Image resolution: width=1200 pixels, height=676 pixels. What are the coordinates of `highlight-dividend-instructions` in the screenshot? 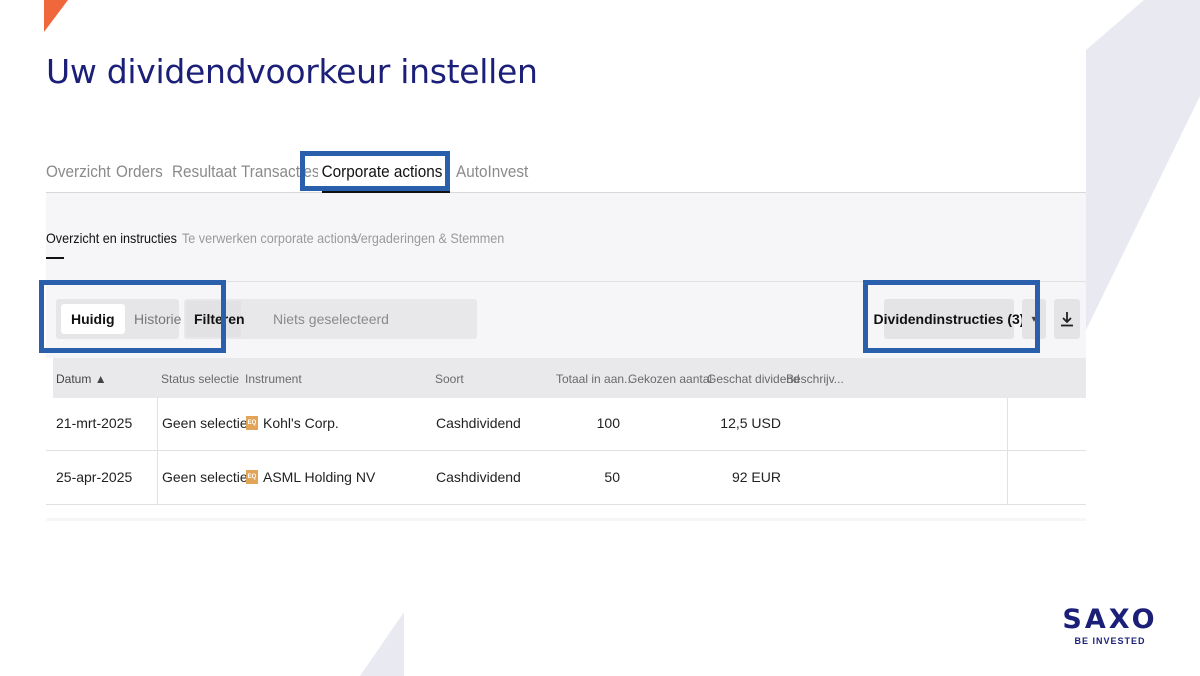 It's located at (951, 316).